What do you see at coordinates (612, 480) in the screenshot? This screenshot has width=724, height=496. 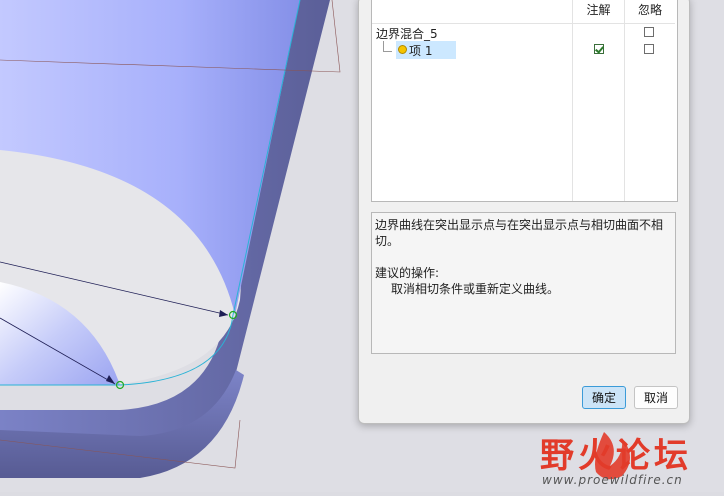 I see `watermark-url: www.proewildfire.cn` at bounding box center [612, 480].